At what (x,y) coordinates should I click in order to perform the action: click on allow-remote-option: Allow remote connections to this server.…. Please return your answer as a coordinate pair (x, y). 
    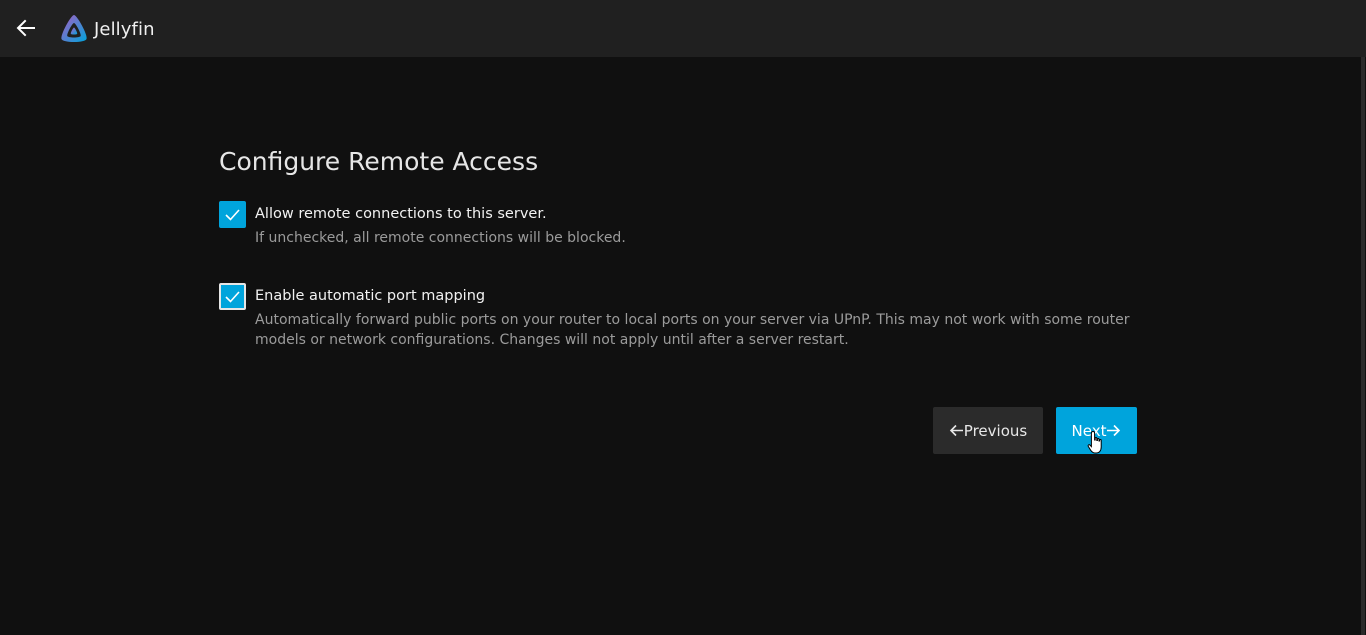
    Looking at the image, I should click on (677, 224).